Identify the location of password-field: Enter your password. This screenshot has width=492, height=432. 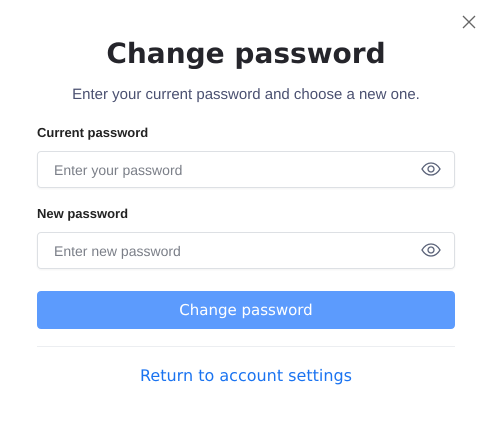
(246, 169).